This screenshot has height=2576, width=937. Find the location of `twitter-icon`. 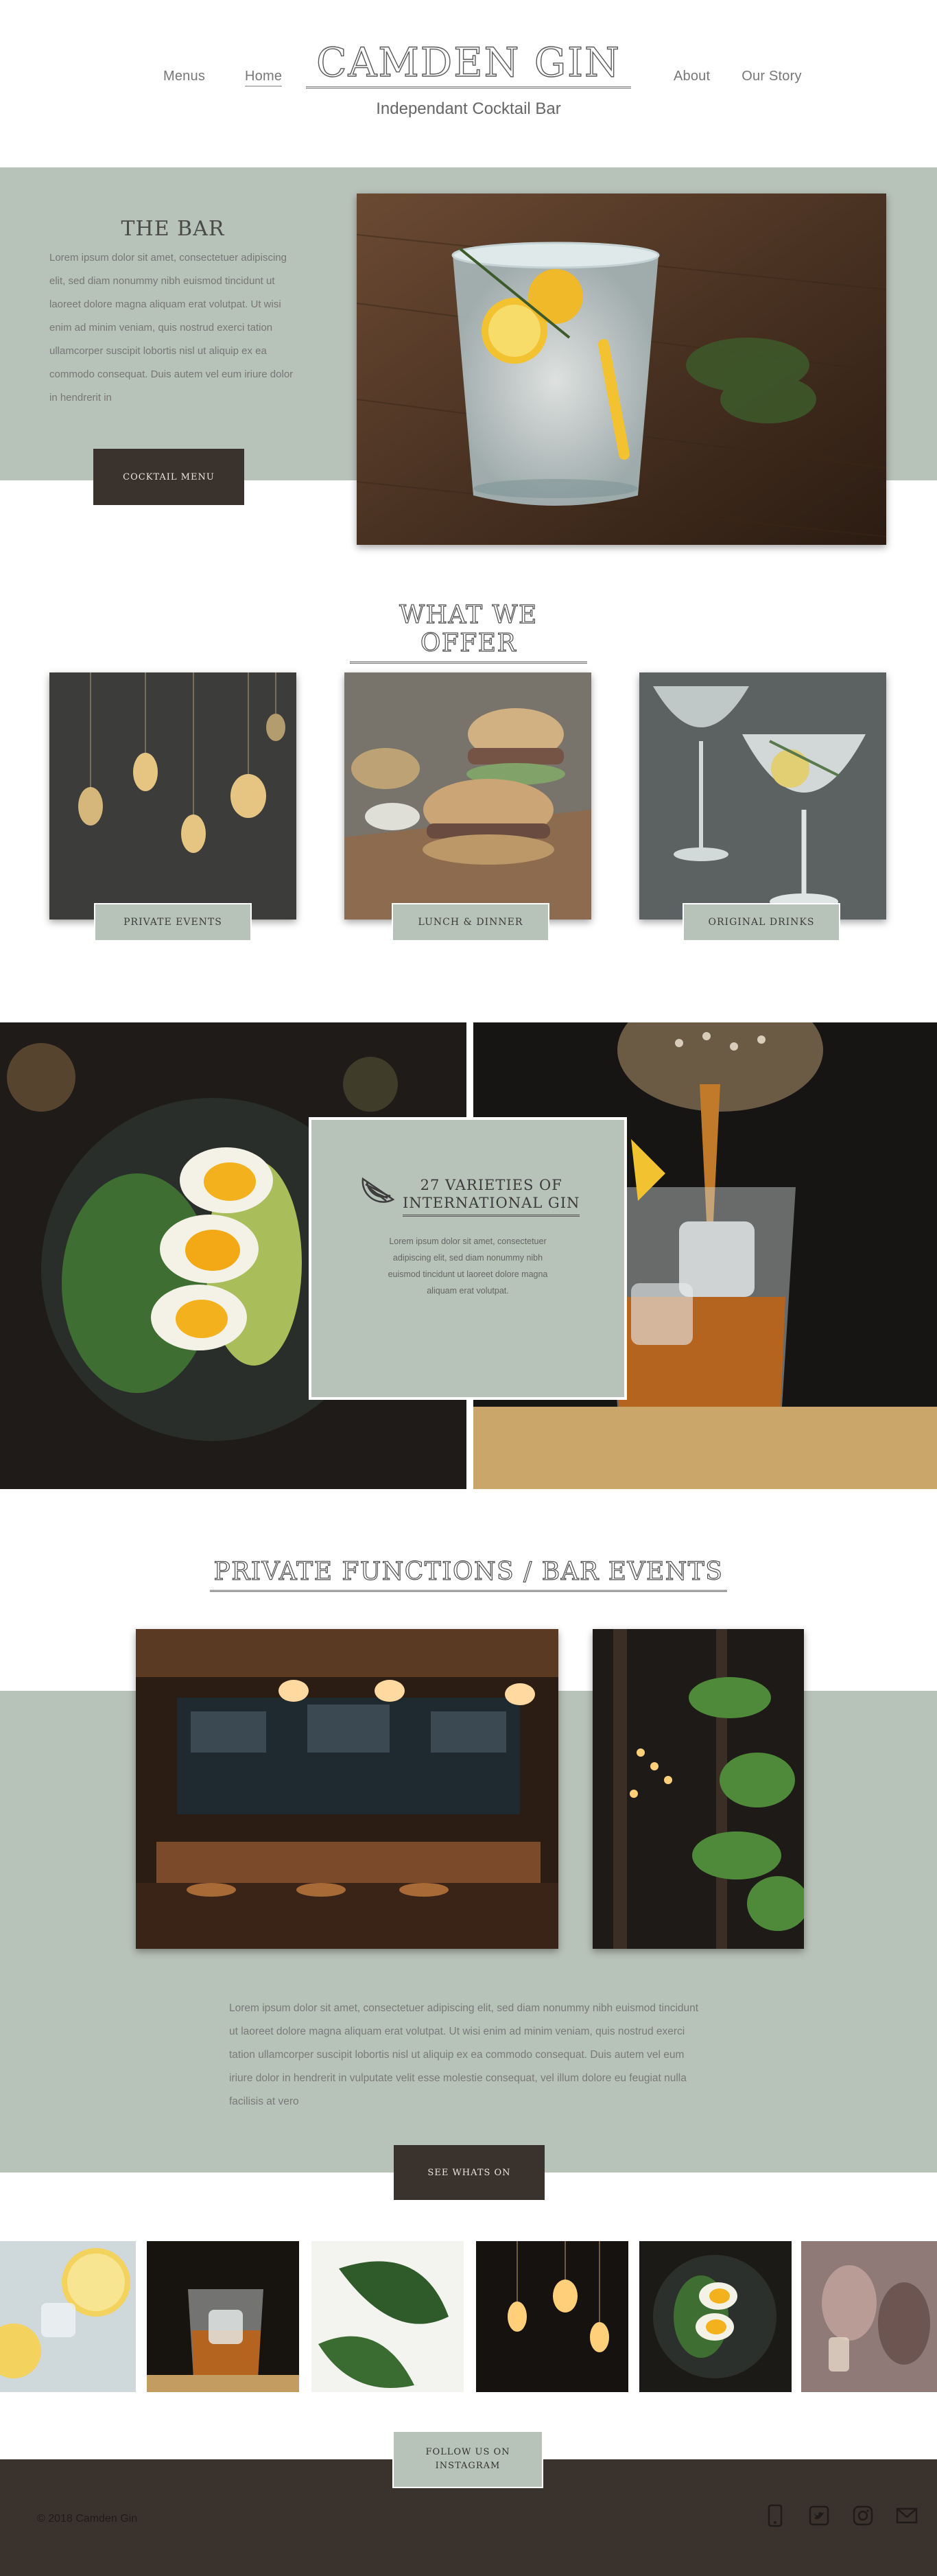

twitter-icon is located at coordinates (819, 2515).